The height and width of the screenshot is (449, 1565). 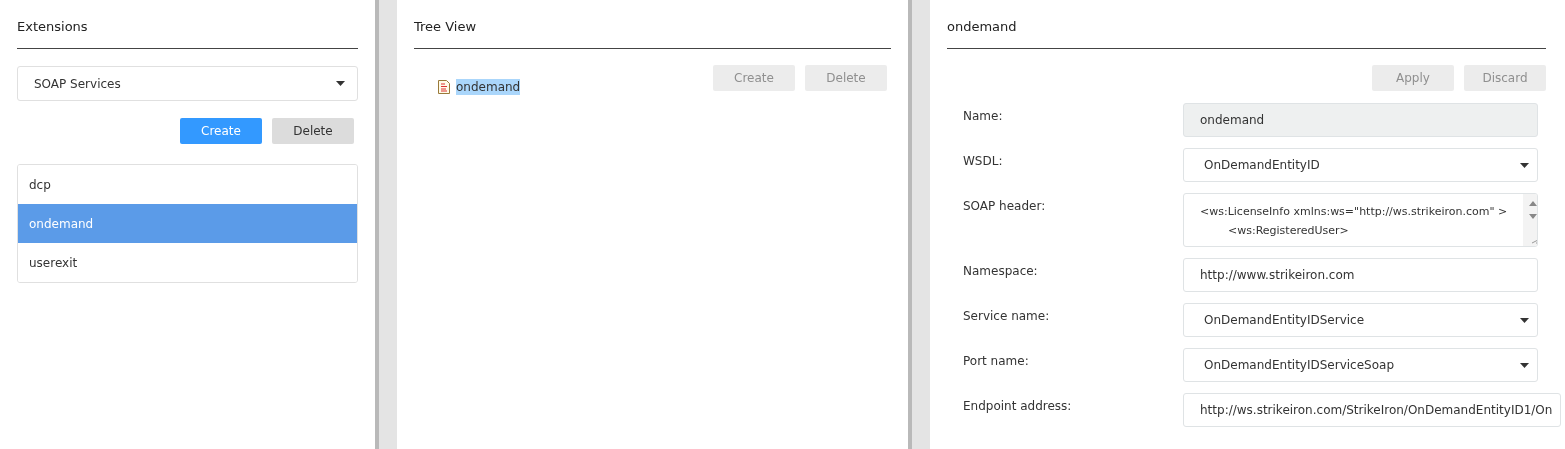 I want to click on select-field: OnDemandEntityIDService, so click(x=1360, y=320).